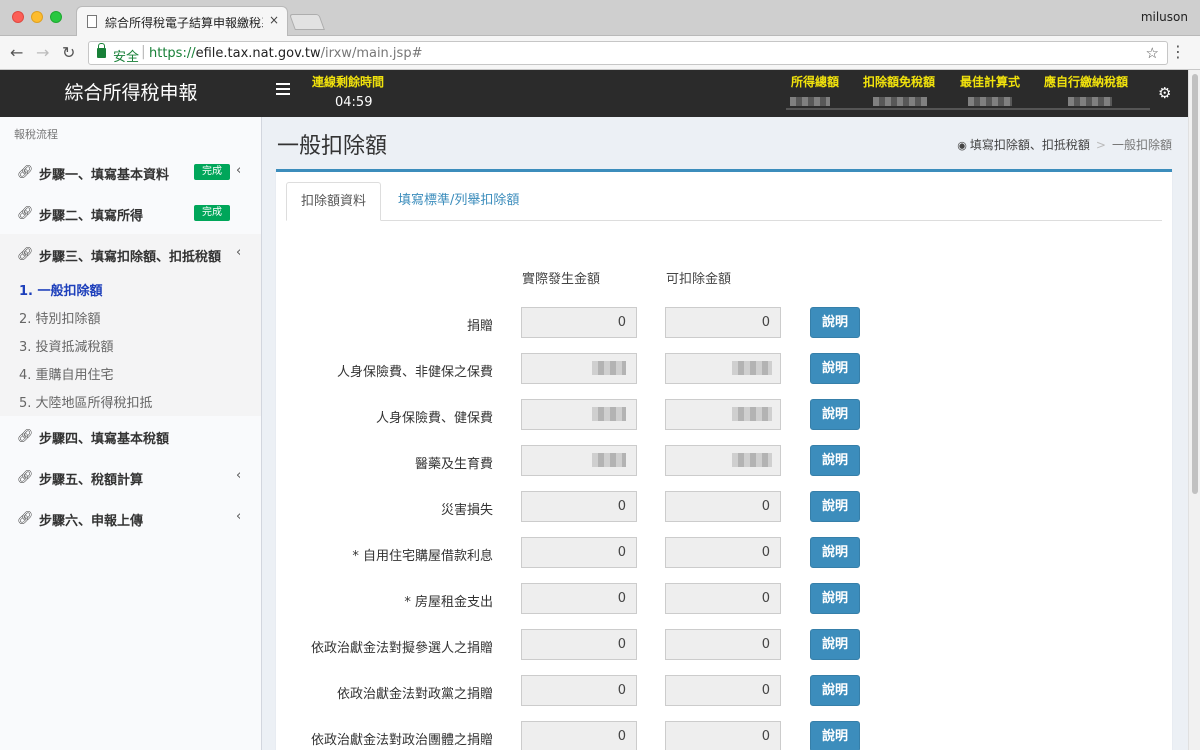 This screenshot has width=1200, height=750. Describe the element at coordinates (42, 52) in the screenshot. I see `forward-arrow-icon: →` at that location.